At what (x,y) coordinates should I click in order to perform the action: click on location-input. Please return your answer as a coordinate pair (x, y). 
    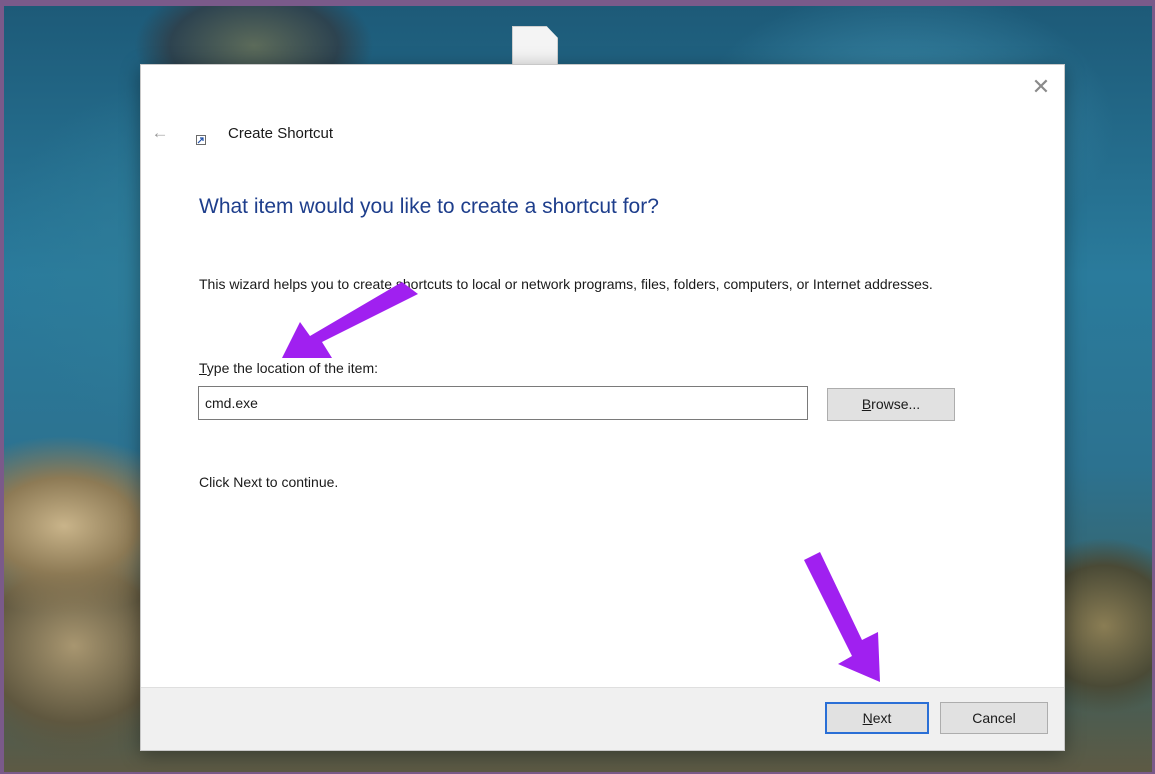
    Looking at the image, I should click on (503, 403).